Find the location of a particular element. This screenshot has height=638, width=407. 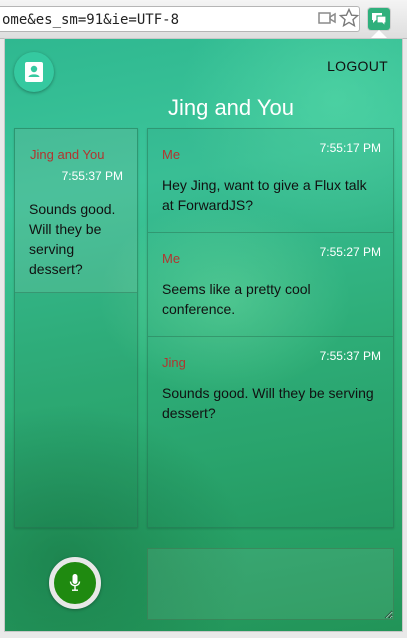

message-text: Seems like a pretty cool conference. is located at coordinates (236, 299).